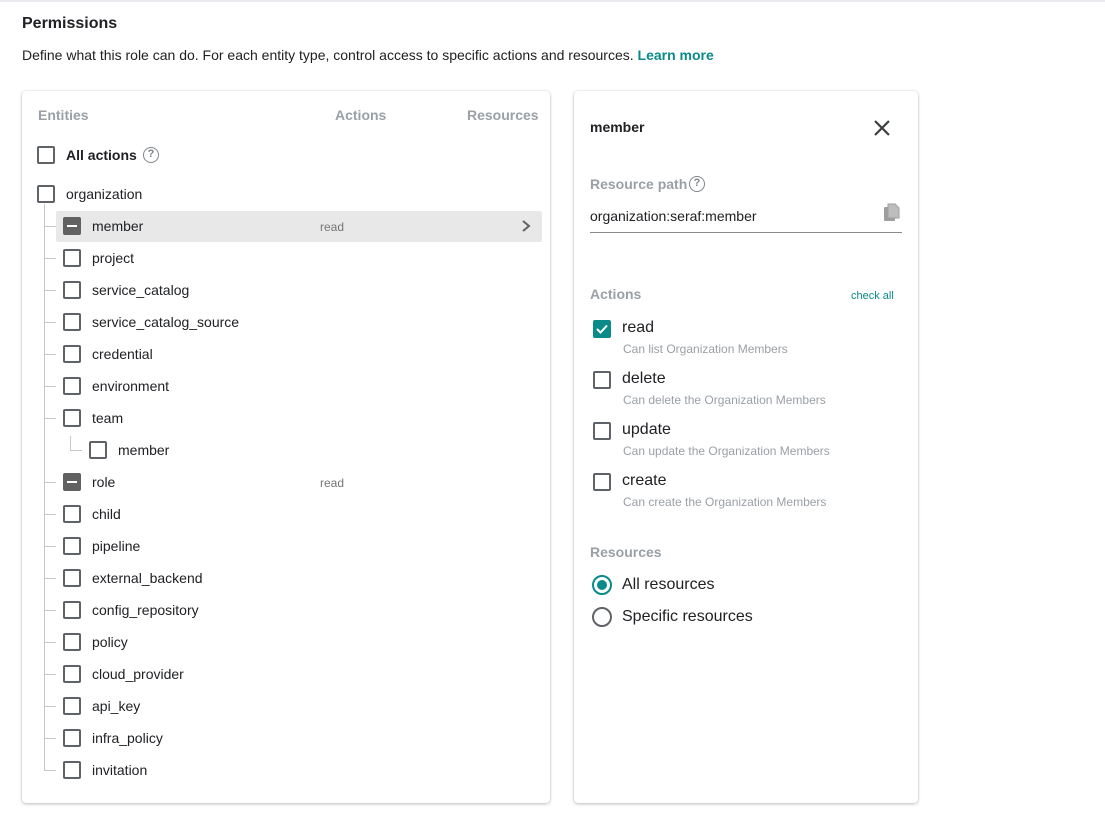  Describe the element at coordinates (892, 213) in the screenshot. I see `copy-icon` at that location.